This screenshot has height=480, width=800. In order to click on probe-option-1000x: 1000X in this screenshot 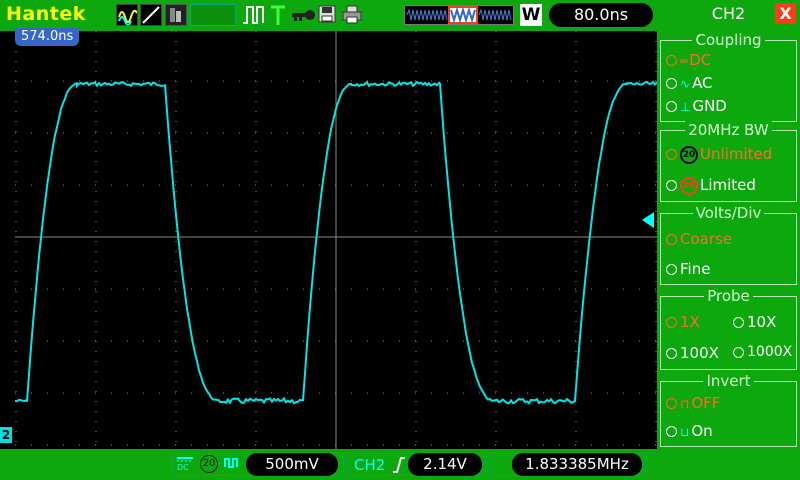, I will do `click(762, 352)`.